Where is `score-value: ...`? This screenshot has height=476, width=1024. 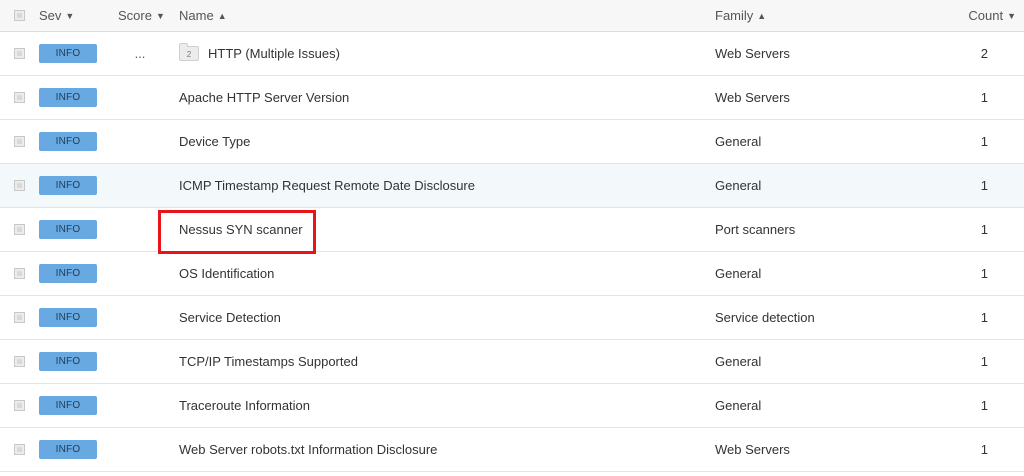
score-value: ... is located at coordinates (140, 53).